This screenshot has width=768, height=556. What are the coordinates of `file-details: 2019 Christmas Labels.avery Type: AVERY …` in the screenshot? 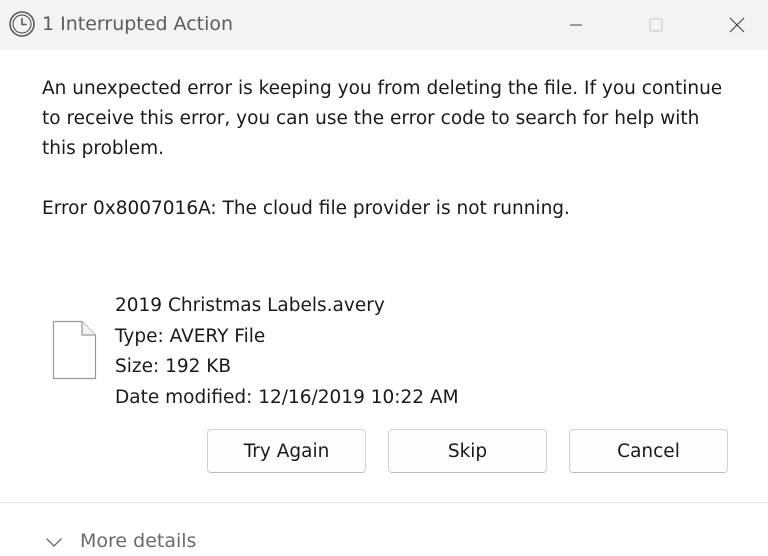 It's located at (287, 352).